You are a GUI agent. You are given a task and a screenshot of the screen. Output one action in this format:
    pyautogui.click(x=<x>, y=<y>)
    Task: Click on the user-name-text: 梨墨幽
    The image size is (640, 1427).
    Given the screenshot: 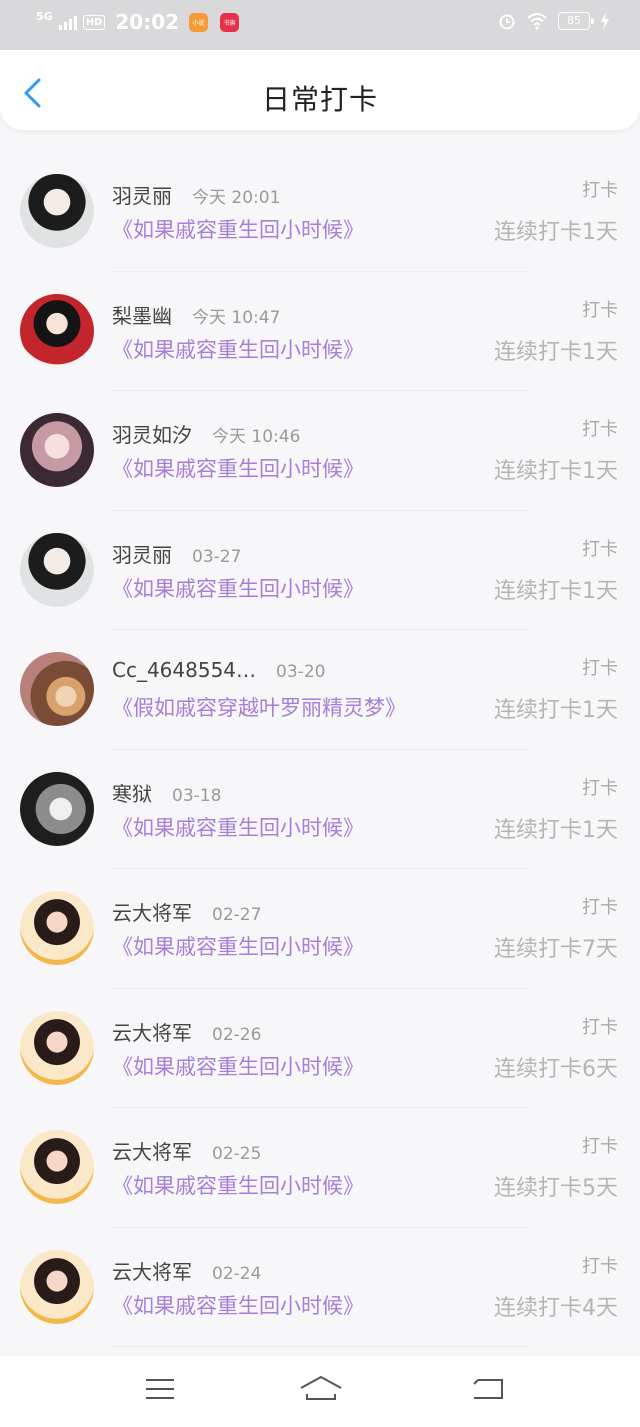 What is the action you would take?
    pyautogui.click(x=142, y=315)
    